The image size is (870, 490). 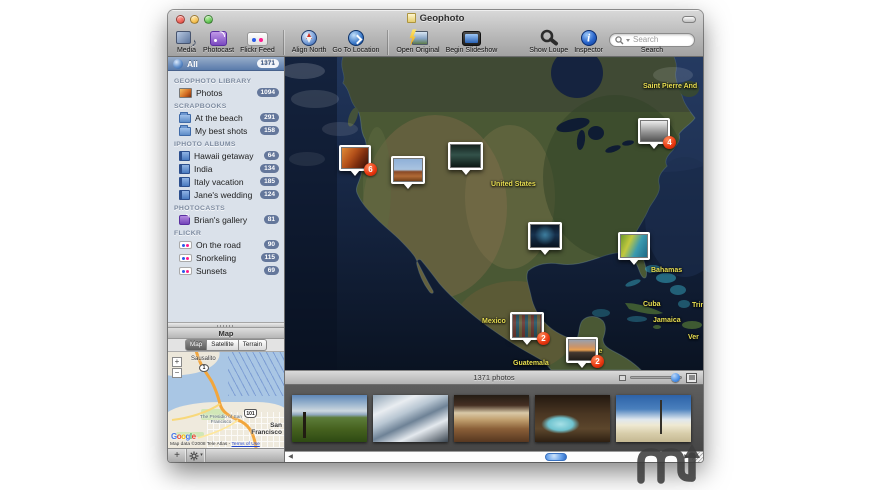 What do you see at coordinates (226, 155) in the screenshot?
I see `sidebar-item-hawaii-getaway: Hawaii getaway 64` at bounding box center [226, 155].